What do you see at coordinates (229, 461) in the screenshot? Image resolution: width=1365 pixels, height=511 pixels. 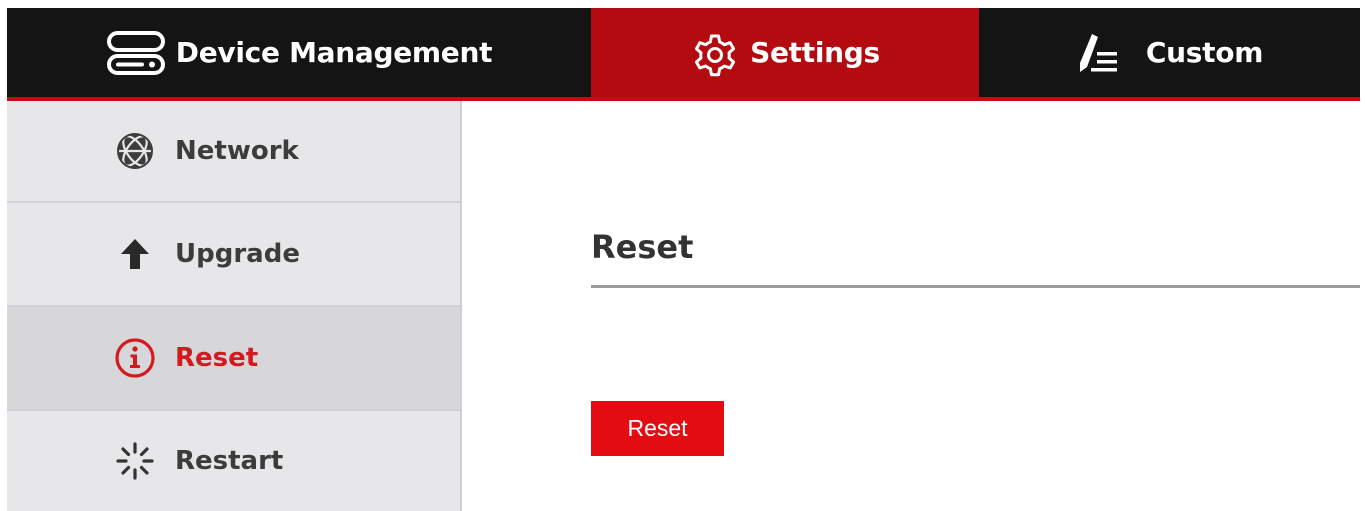 I see `sidebar-item-label: Restart` at bounding box center [229, 461].